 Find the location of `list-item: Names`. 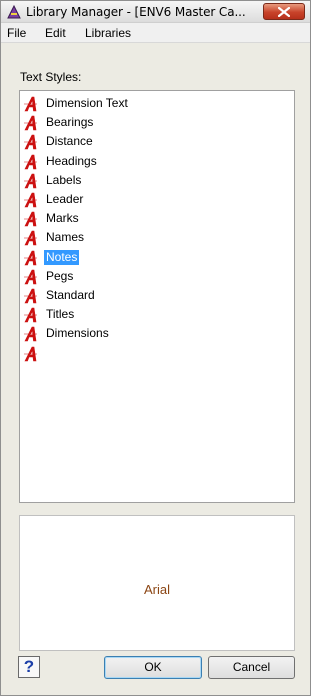

list-item: Names is located at coordinates (157, 237).